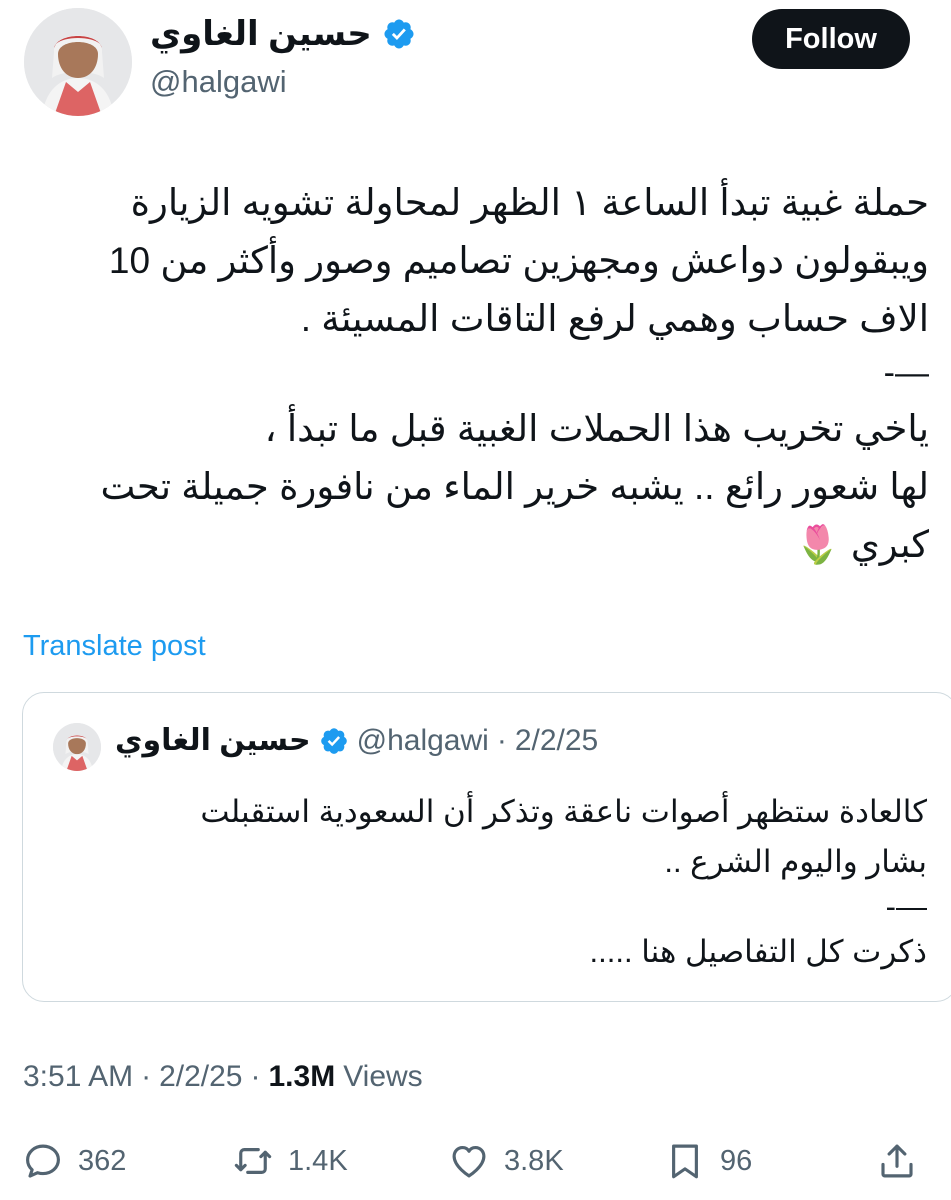 This screenshot has height=1200, width=951. What do you see at coordinates (469, 1161) in the screenshot?
I see `like-icon` at bounding box center [469, 1161].